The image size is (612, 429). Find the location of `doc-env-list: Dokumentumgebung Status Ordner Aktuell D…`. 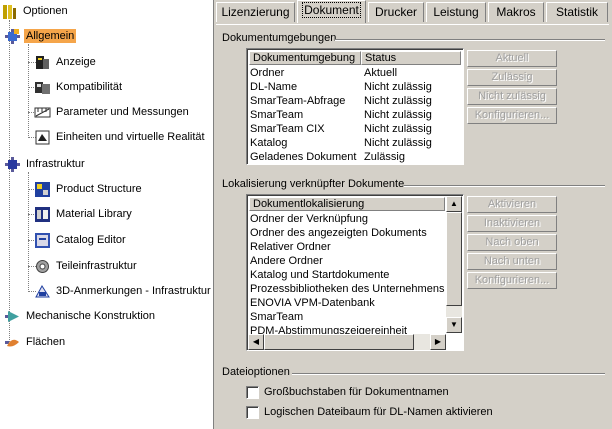

doc-env-list: Dokumentumgebung Status Ordner Aktuell D… is located at coordinates (355, 106).